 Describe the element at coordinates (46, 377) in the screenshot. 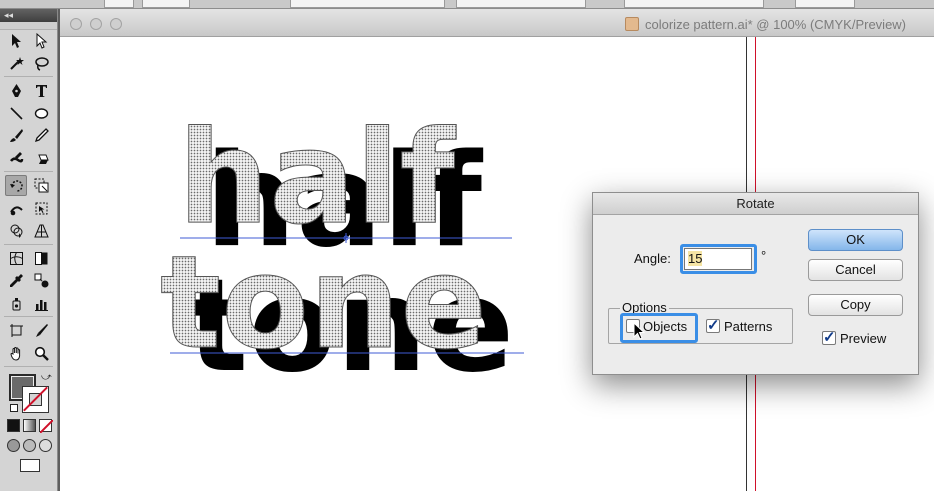

I see `swap-fill-stroke-icon: ⤻` at that location.